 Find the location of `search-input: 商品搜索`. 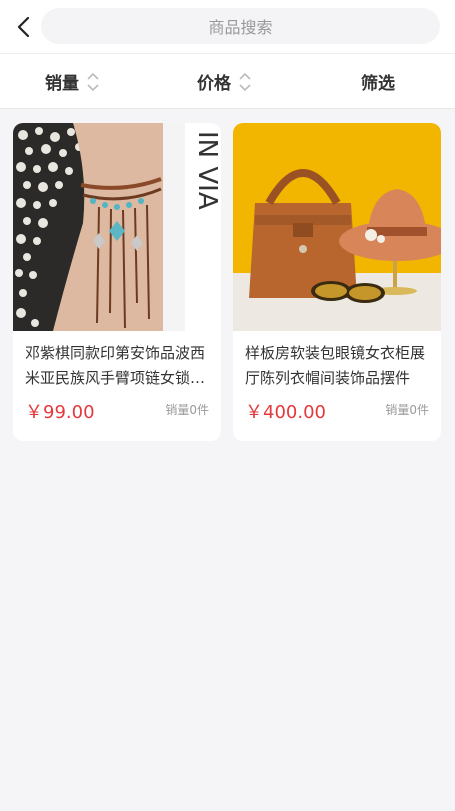

search-input: 商品搜索 is located at coordinates (240, 26).